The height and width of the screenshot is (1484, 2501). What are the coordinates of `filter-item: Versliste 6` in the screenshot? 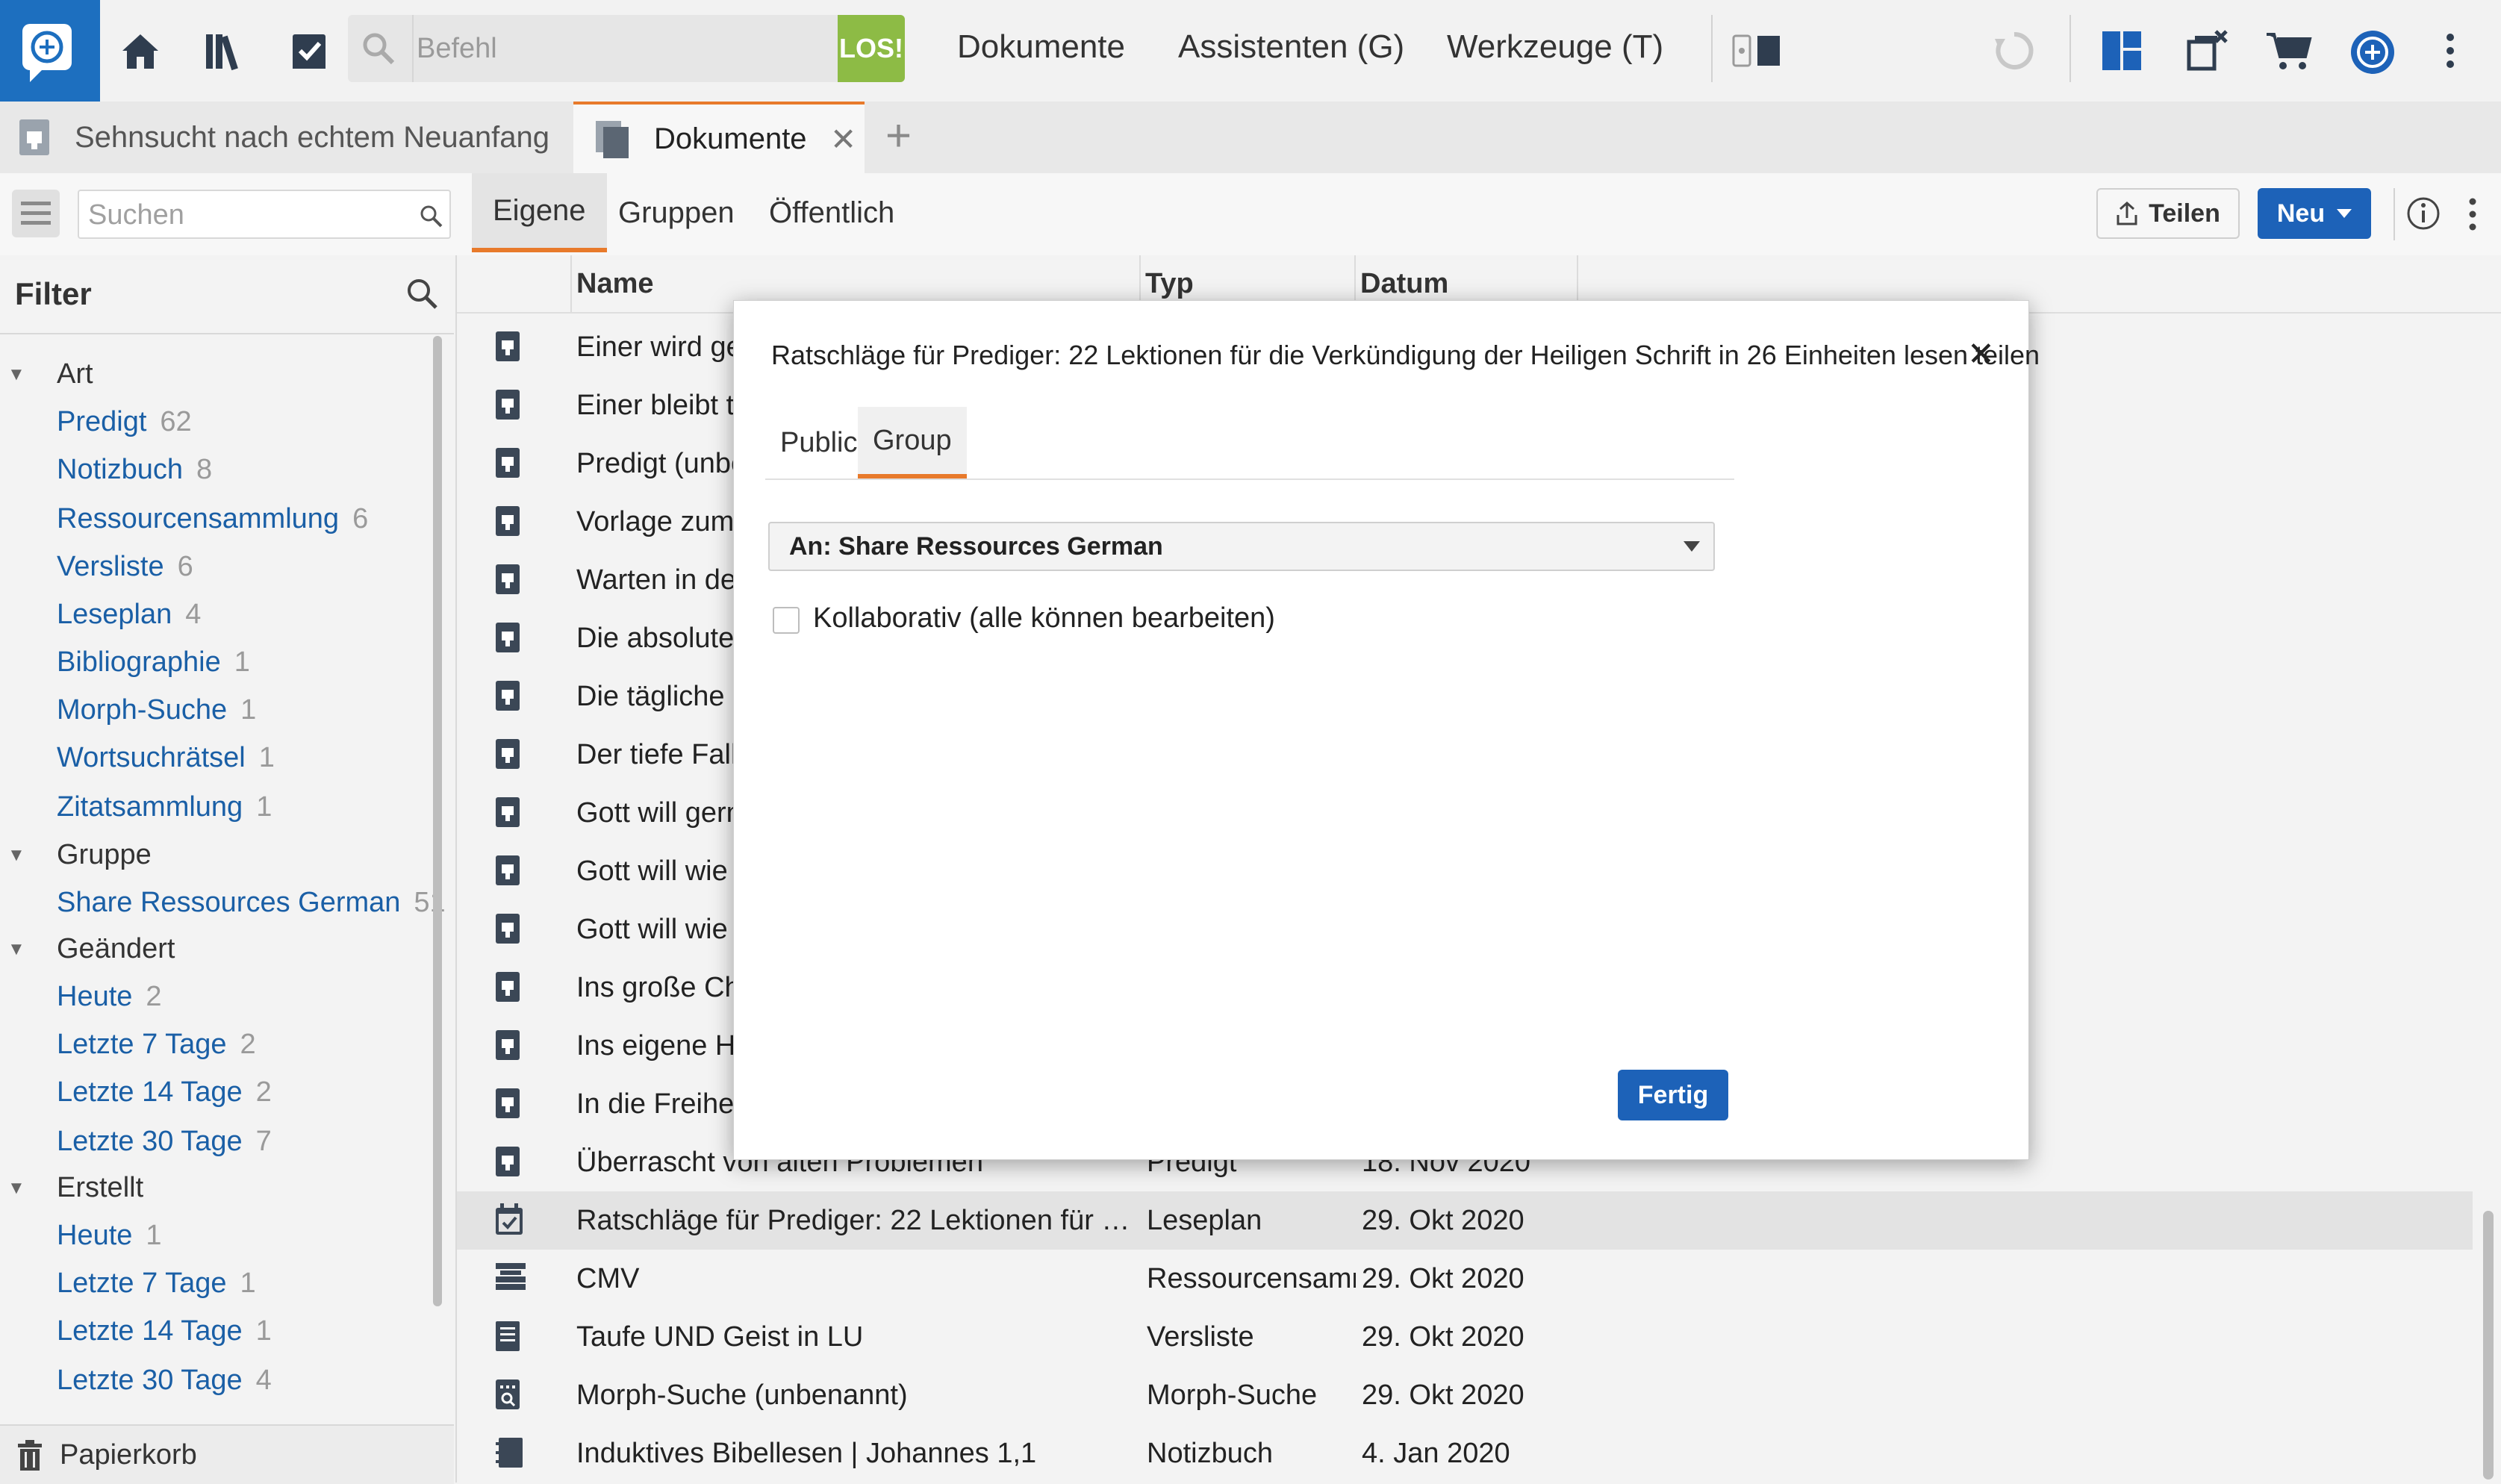 It's located at (125, 567).